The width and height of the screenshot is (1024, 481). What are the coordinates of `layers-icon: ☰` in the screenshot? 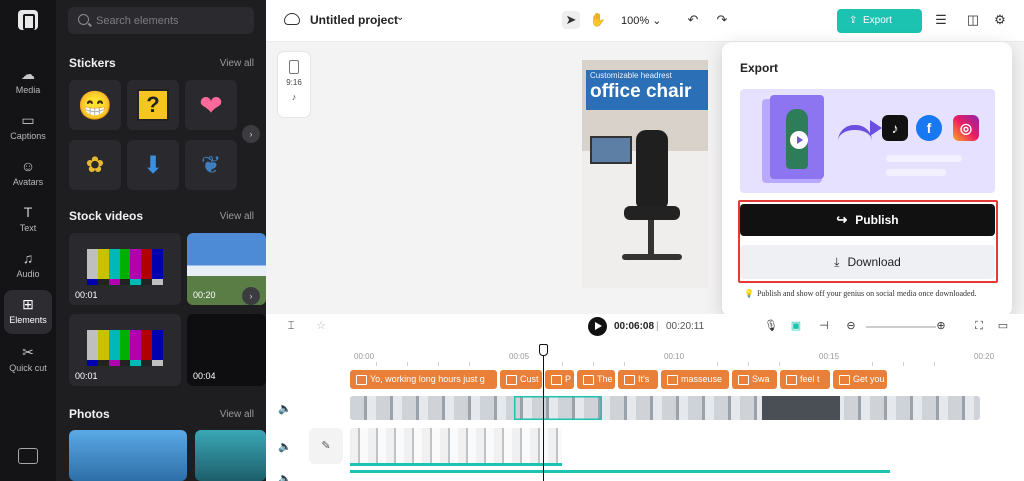 It's located at (941, 20).